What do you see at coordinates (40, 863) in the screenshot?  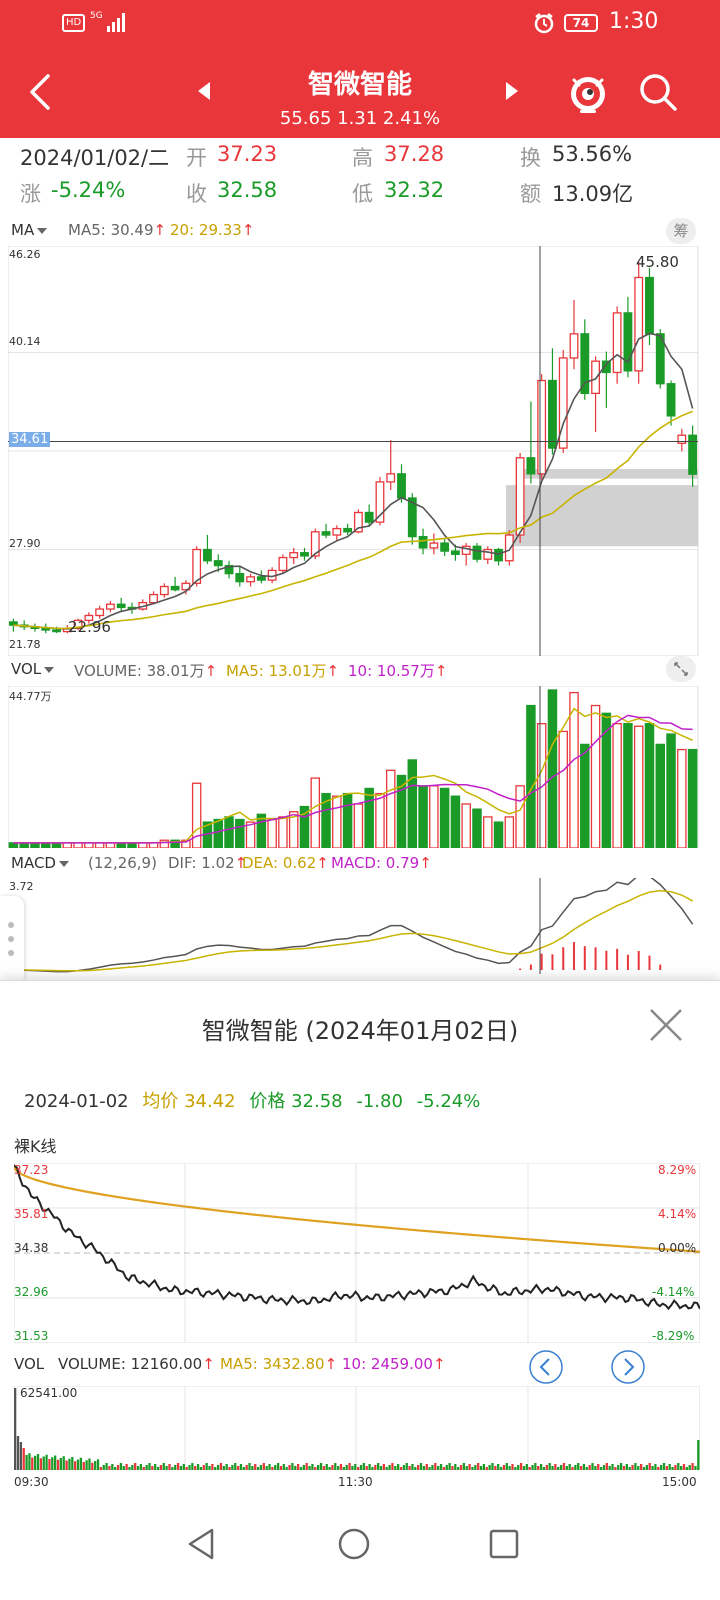 I see `macd-indicator-selector: MACD` at bounding box center [40, 863].